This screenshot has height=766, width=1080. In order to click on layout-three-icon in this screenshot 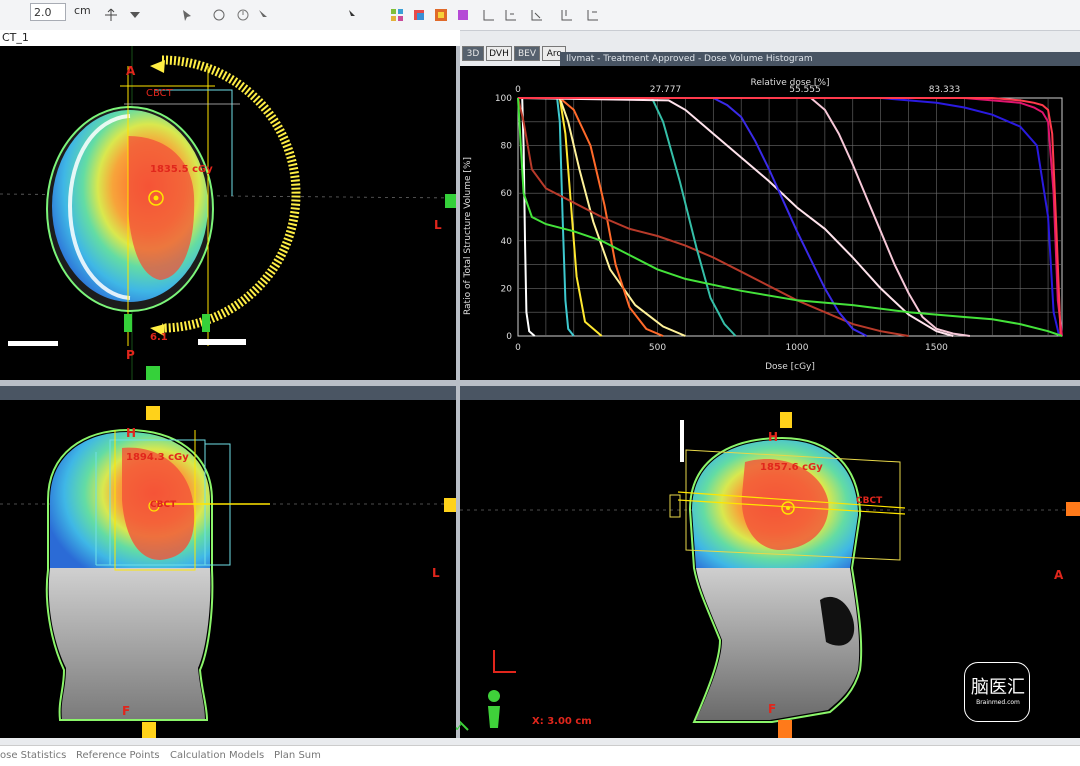, I will do `click(537, 14)`.